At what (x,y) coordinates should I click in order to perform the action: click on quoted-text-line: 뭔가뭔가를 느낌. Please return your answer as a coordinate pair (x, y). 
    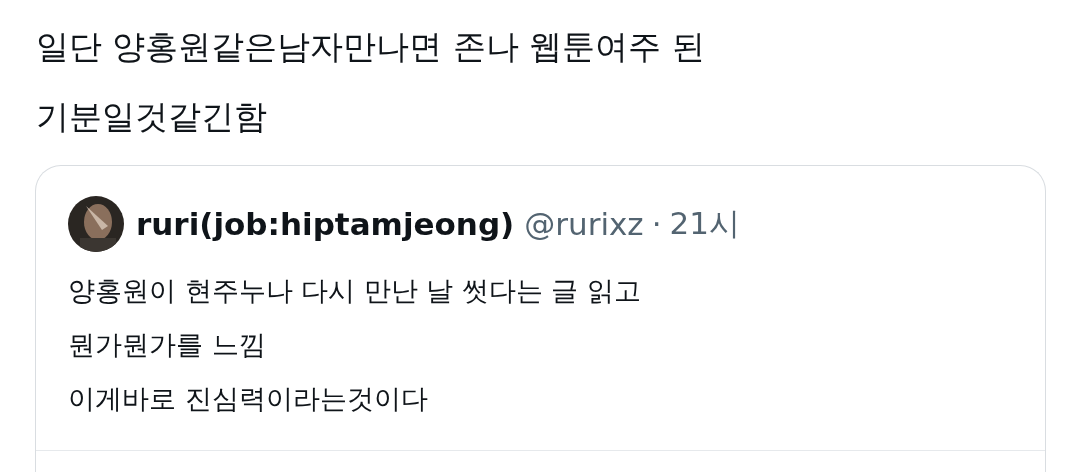
    Looking at the image, I should click on (167, 345).